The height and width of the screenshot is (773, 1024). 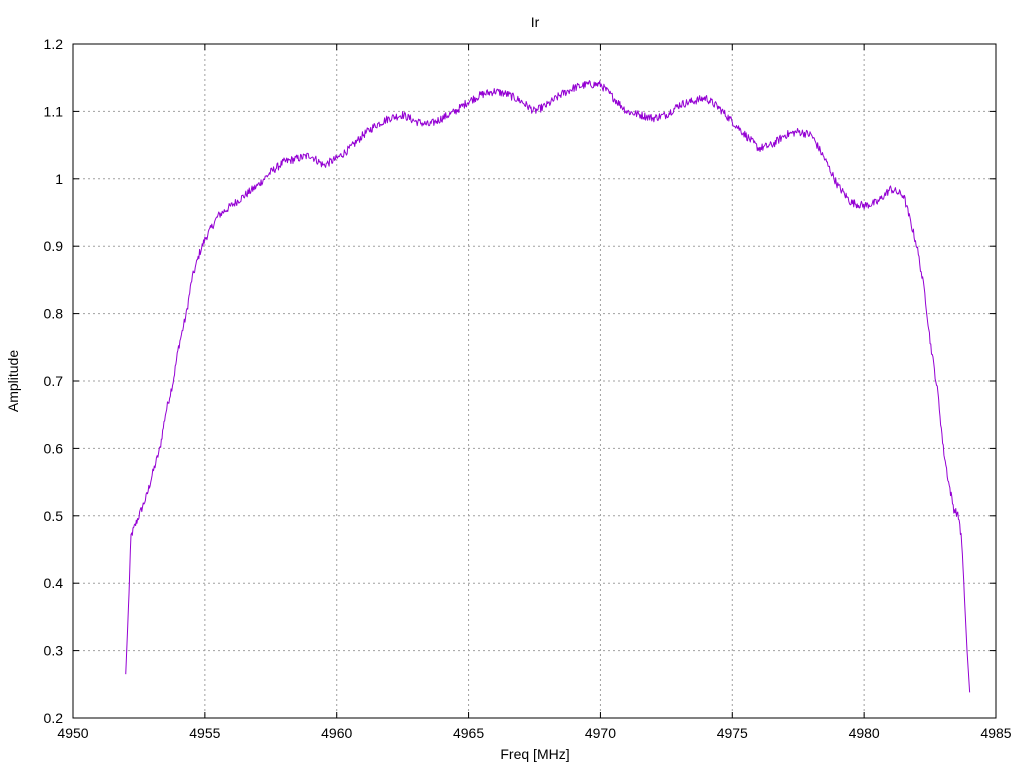 I want to click on y-tick-label: 1, so click(x=59, y=179).